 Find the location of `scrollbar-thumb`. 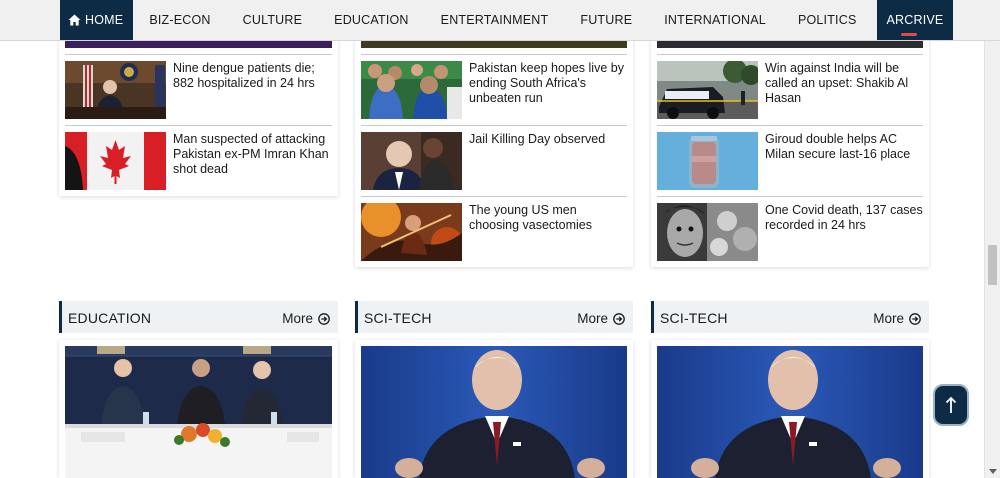

scrollbar-thumb is located at coordinates (992, 265).